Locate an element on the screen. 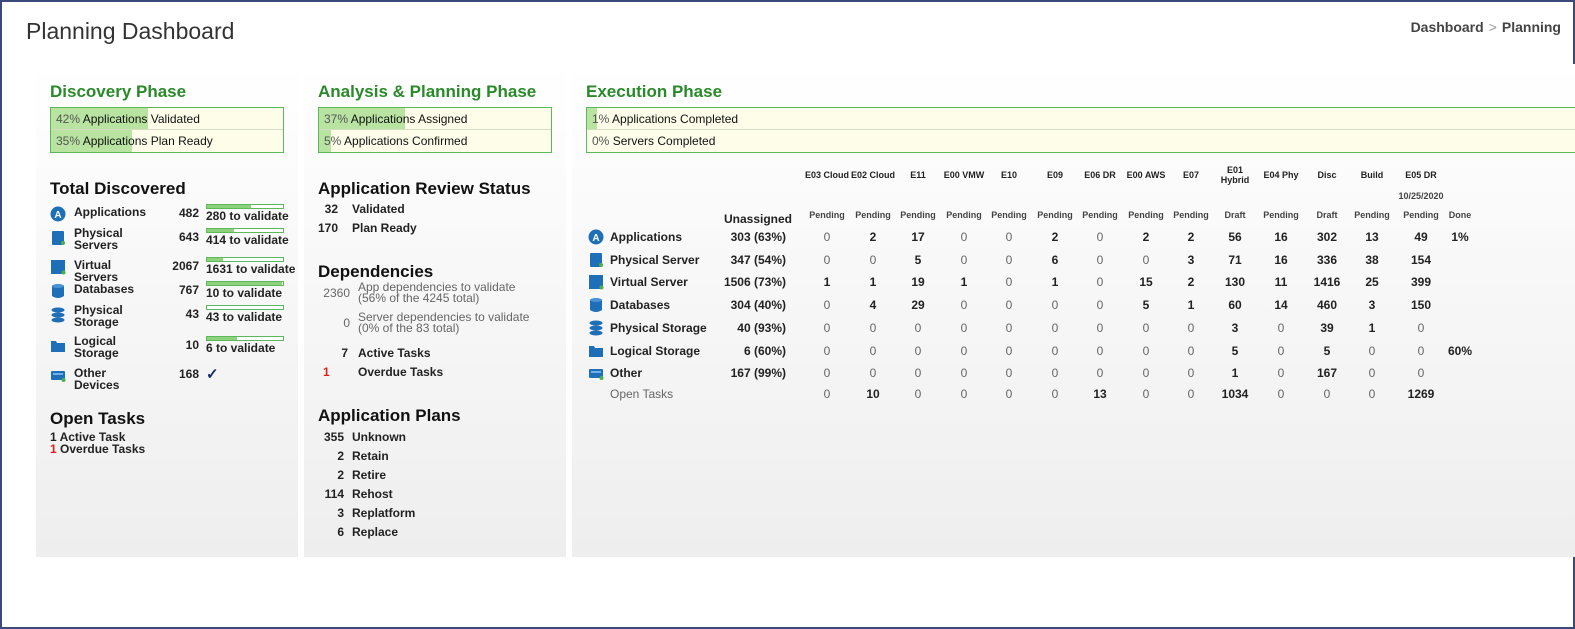 Image resolution: width=1575 pixels, height=629 pixels. execution-cell: 399 is located at coordinates (1421, 282).